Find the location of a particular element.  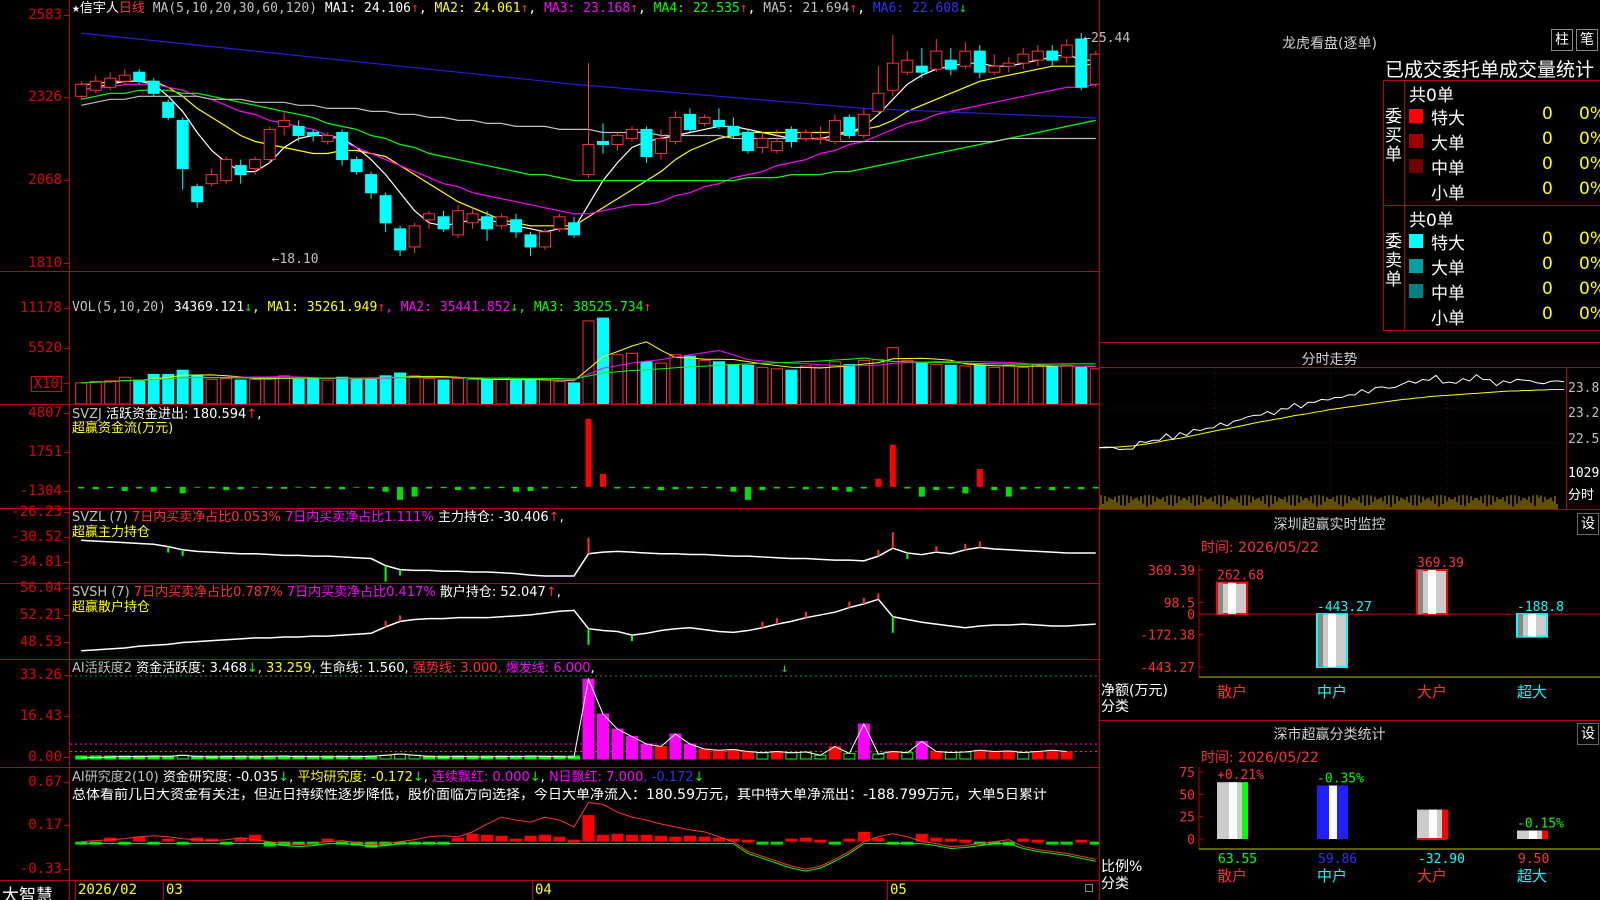

volume-chart is located at coordinates (584, 360).